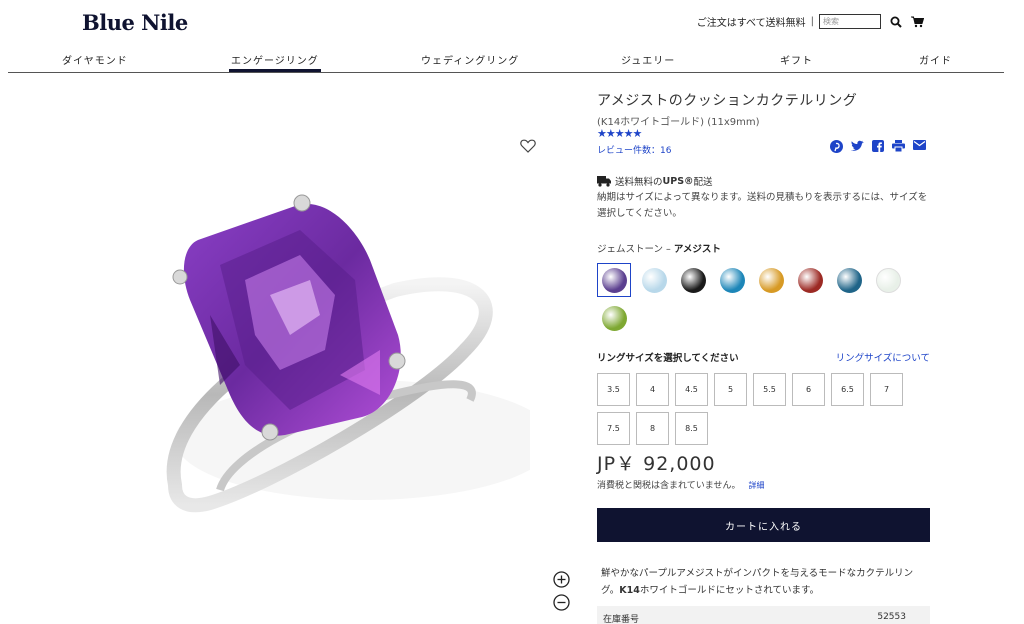 This screenshot has width=1024, height=624. I want to click on gem-option-citrine, so click(771, 280).